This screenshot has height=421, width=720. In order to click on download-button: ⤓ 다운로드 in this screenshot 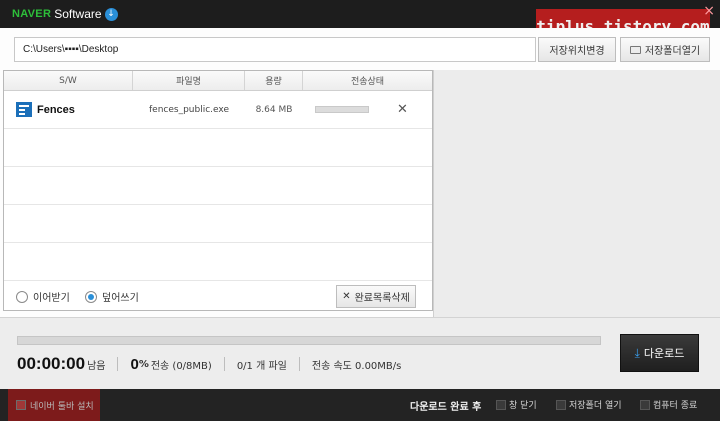, I will do `click(659, 353)`.